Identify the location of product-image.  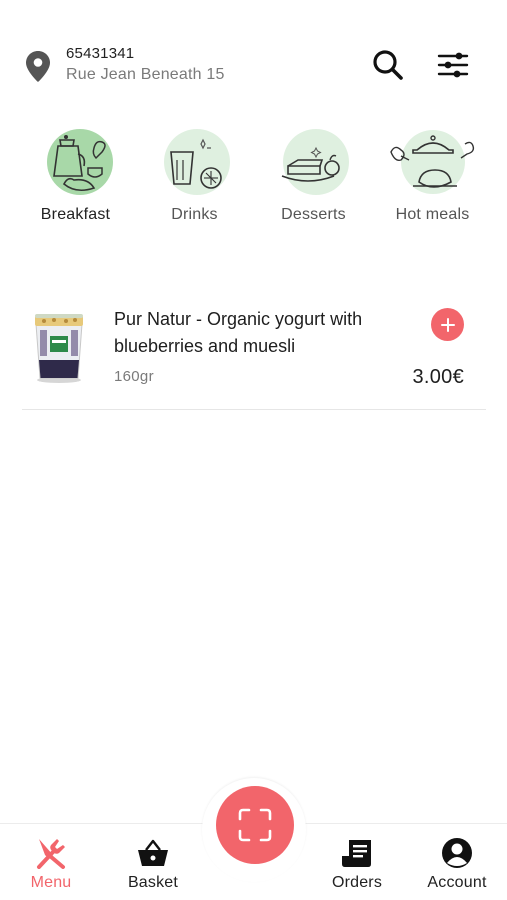
(59, 347).